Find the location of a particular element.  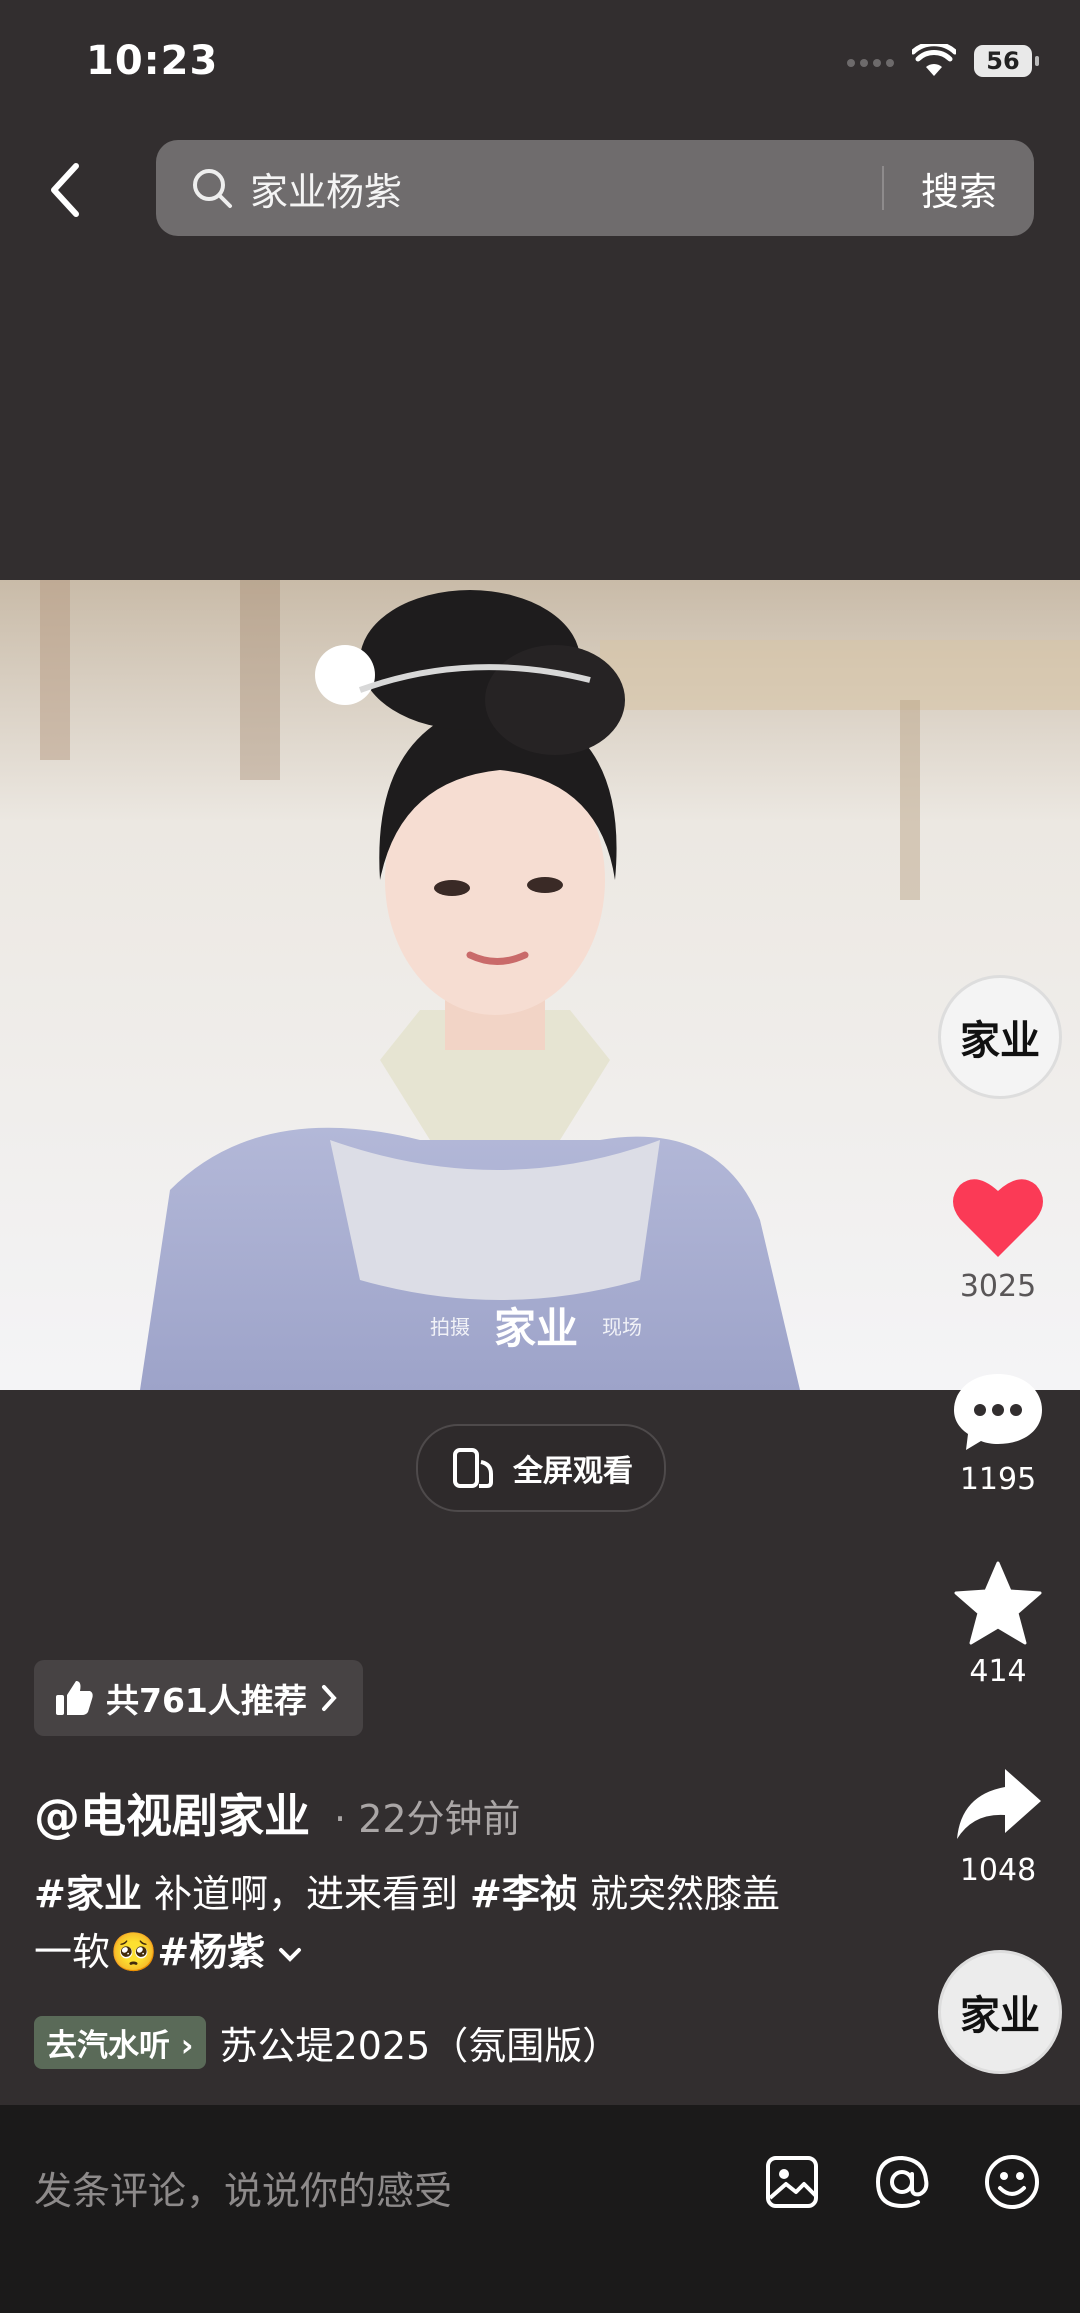

search-button: 搜索 is located at coordinates (959, 188).